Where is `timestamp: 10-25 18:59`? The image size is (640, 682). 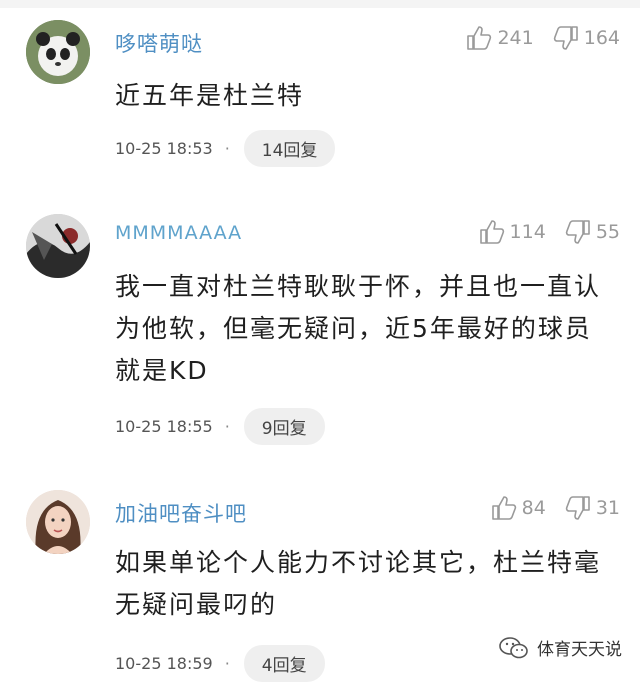 timestamp: 10-25 18:59 is located at coordinates (164, 663).